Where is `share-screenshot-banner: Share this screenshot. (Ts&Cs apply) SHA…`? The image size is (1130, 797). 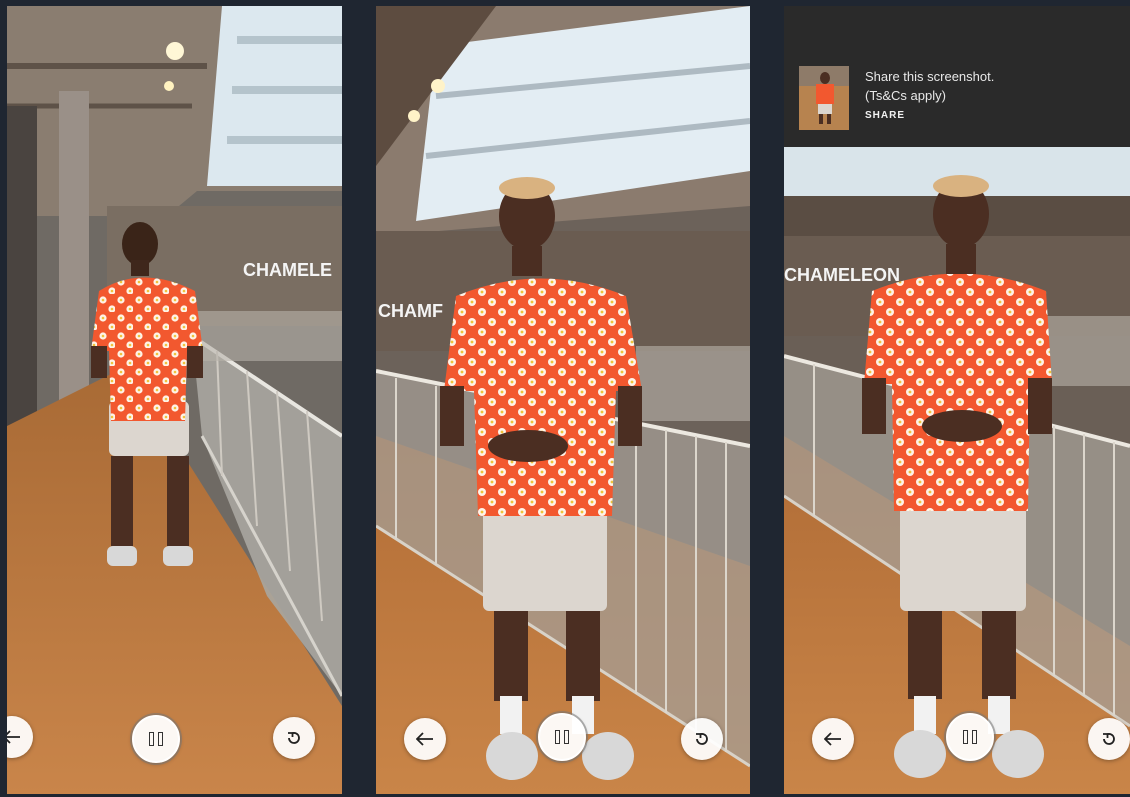 share-screenshot-banner: Share this screenshot. (Ts&Cs apply) SHA… is located at coordinates (957, 76).